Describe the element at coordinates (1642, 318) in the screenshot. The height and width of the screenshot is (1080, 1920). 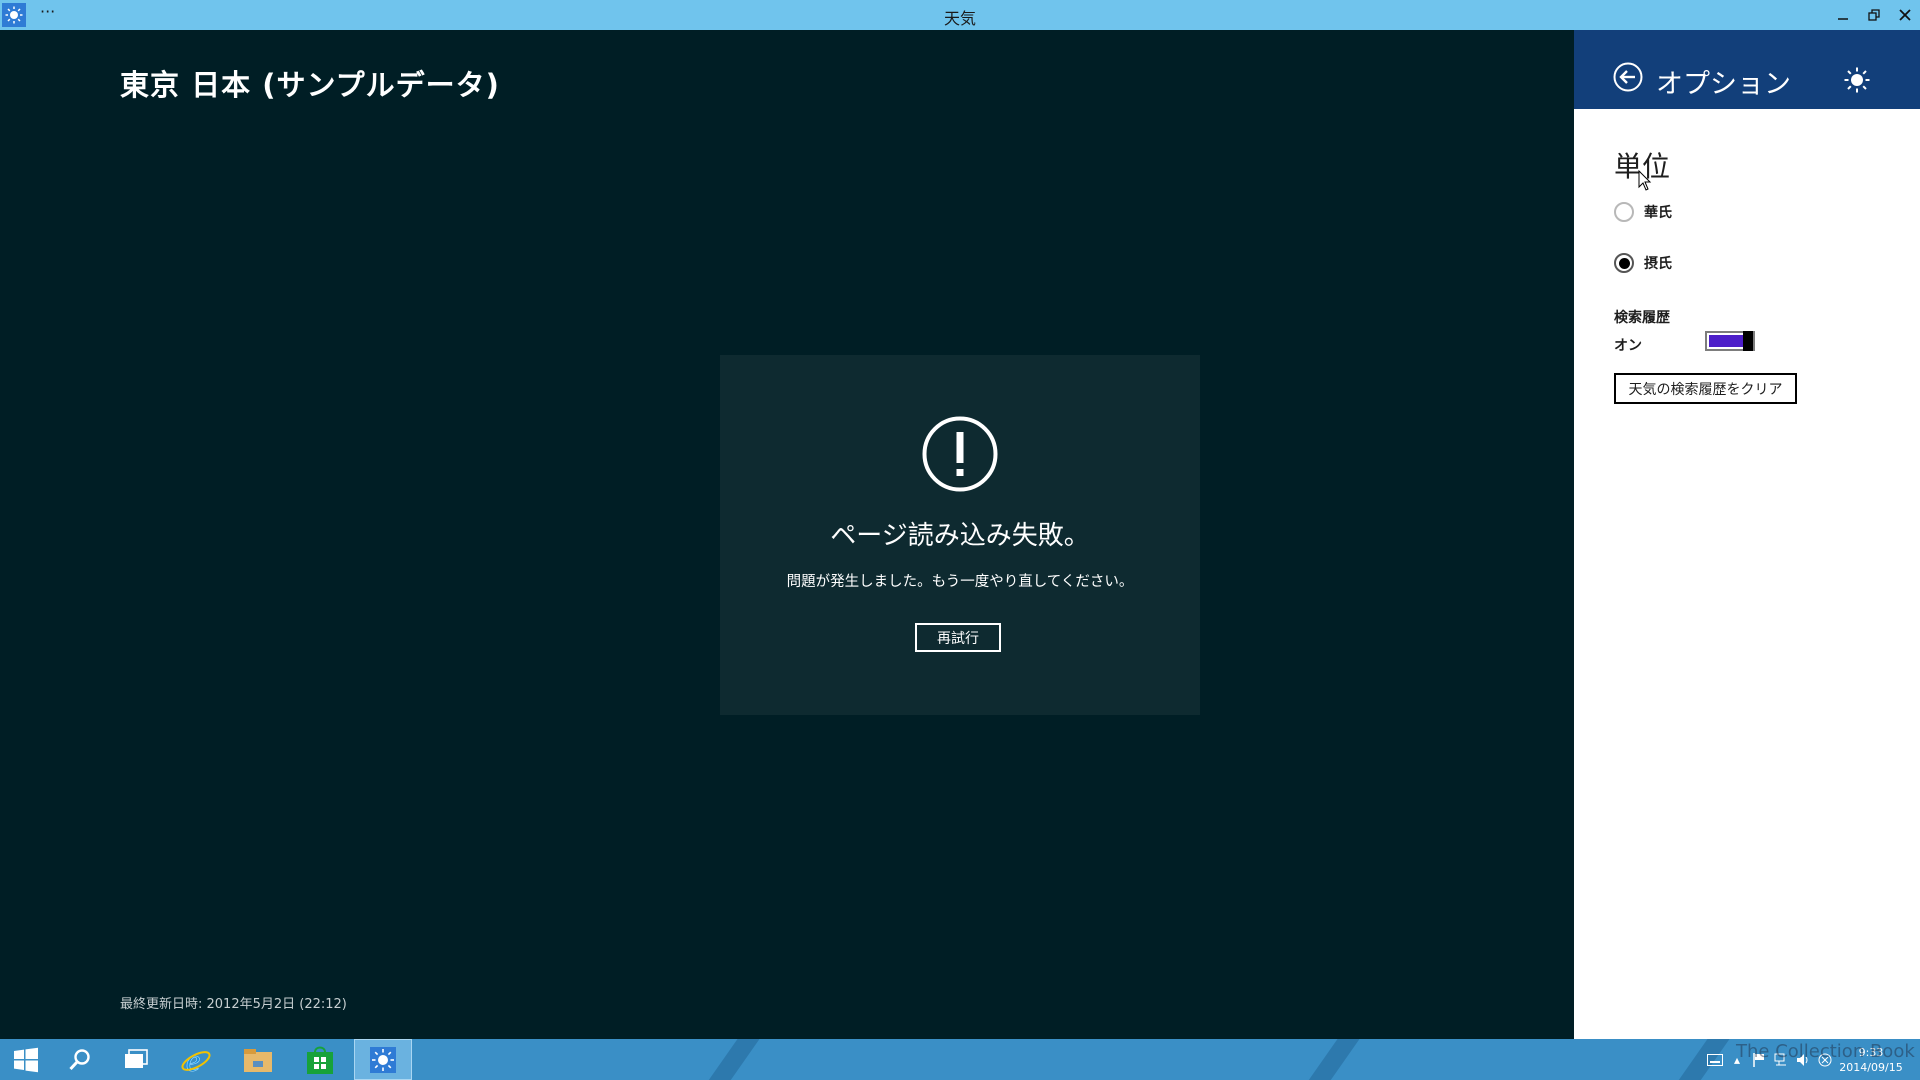
I see `search-history-label: 検索履歴` at that location.